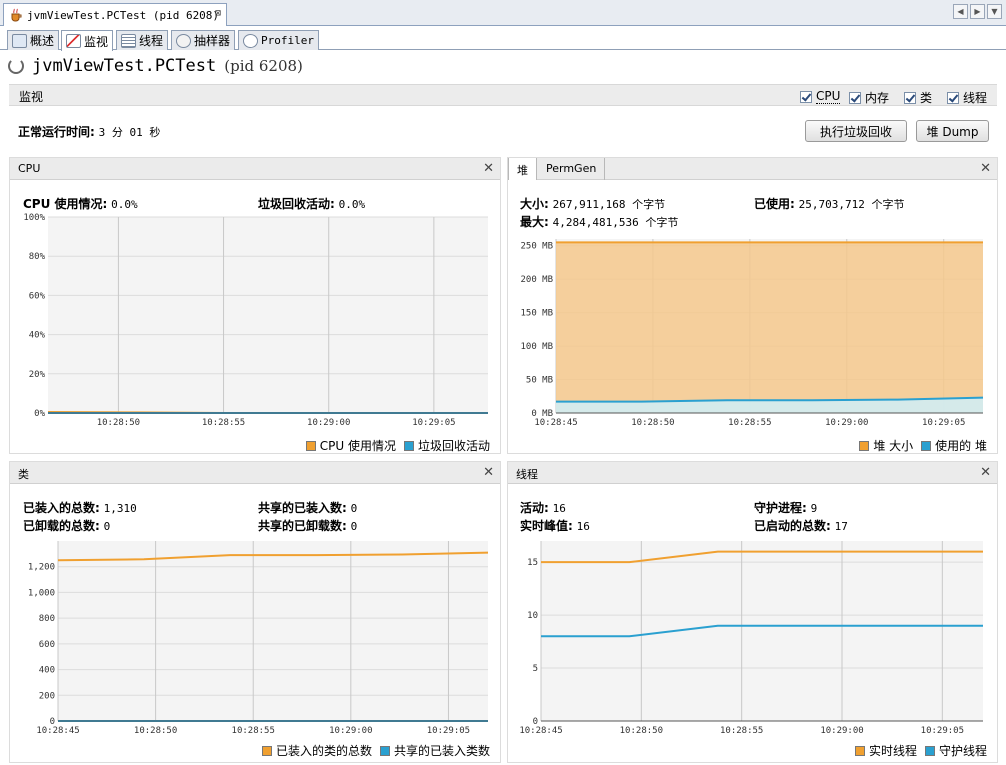 This screenshot has width=1006, height=765. Describe the element at coordinates (967, 97) in the screenshot. I see `checkbox-threads: 线程` at that location.